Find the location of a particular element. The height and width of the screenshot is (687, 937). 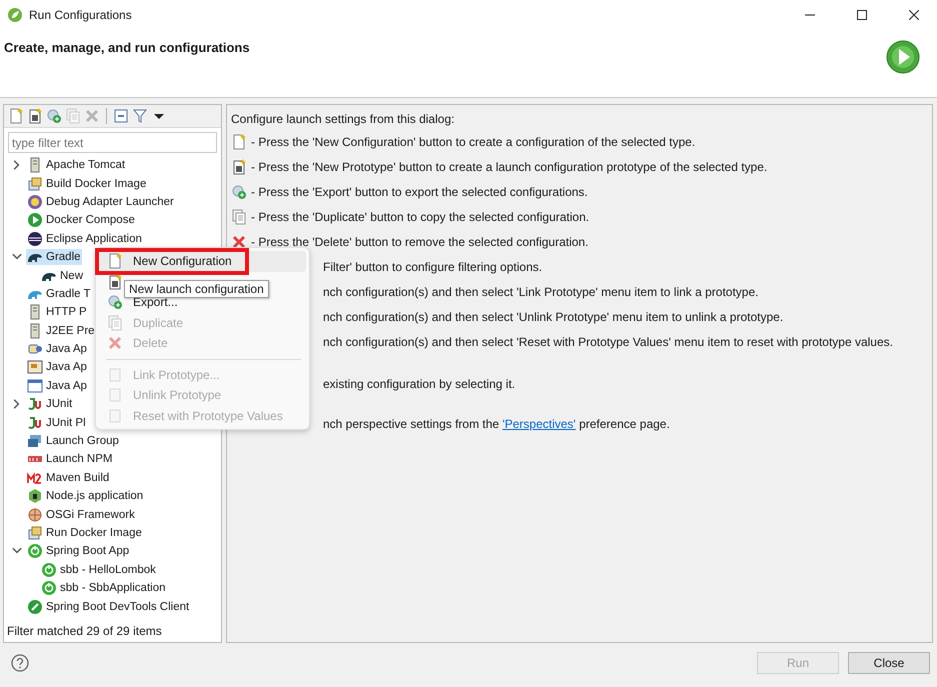

help-text: Filter' button to configure filtering options. is located at coordinates (432, 267).